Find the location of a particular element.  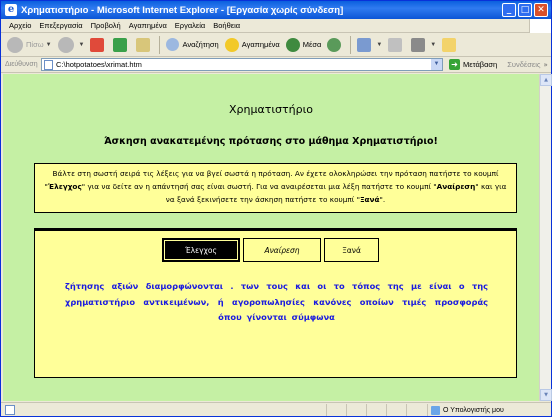

stop-icon is located at coordinates (97, 44).